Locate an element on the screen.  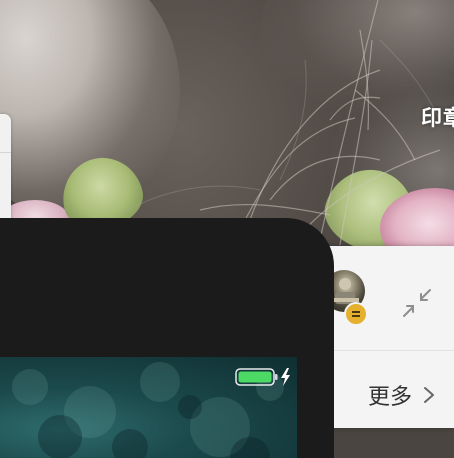
collapse-arrows-icon is located at coordinates (417, 303).